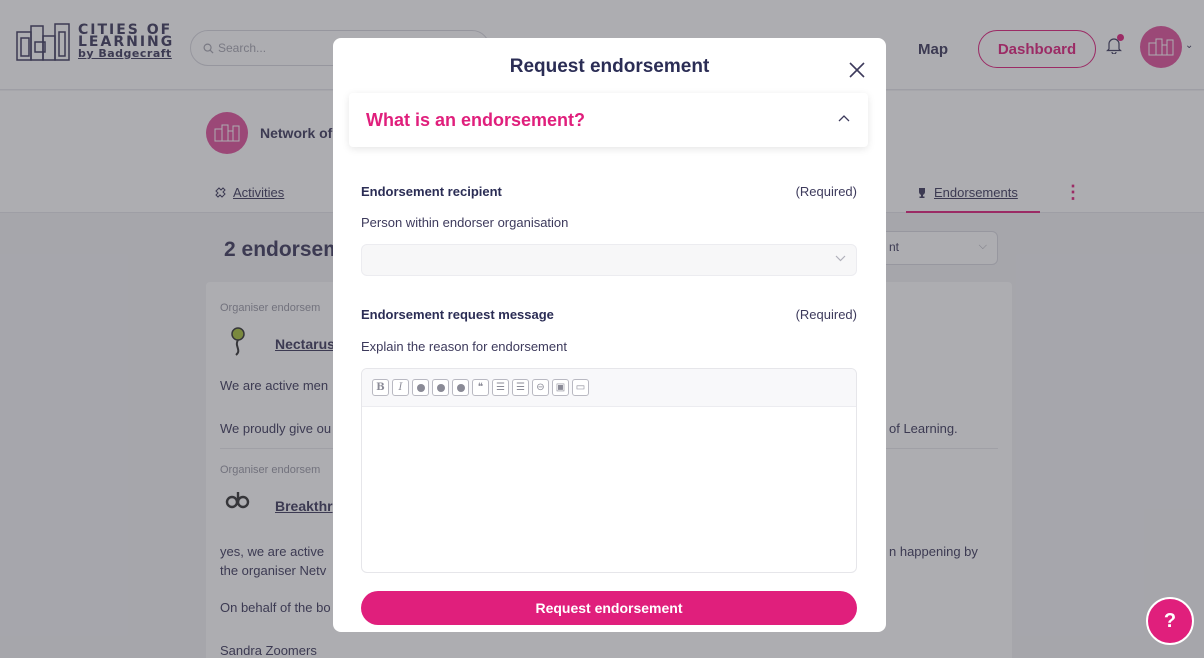 This screenshot has height=658, width=1204. I want to click on heading-2-icon, so click(440, 387).